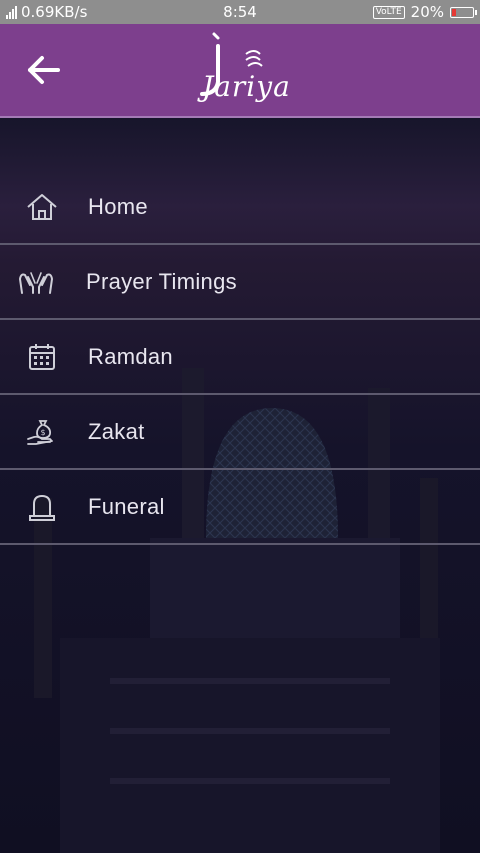 The height and width of the screenshot is (853, 480). What do you see at coordinates (240, 507) in the screenshot?
I see `menu-item-funeral: Funeral` at bounding box center [240, 507].